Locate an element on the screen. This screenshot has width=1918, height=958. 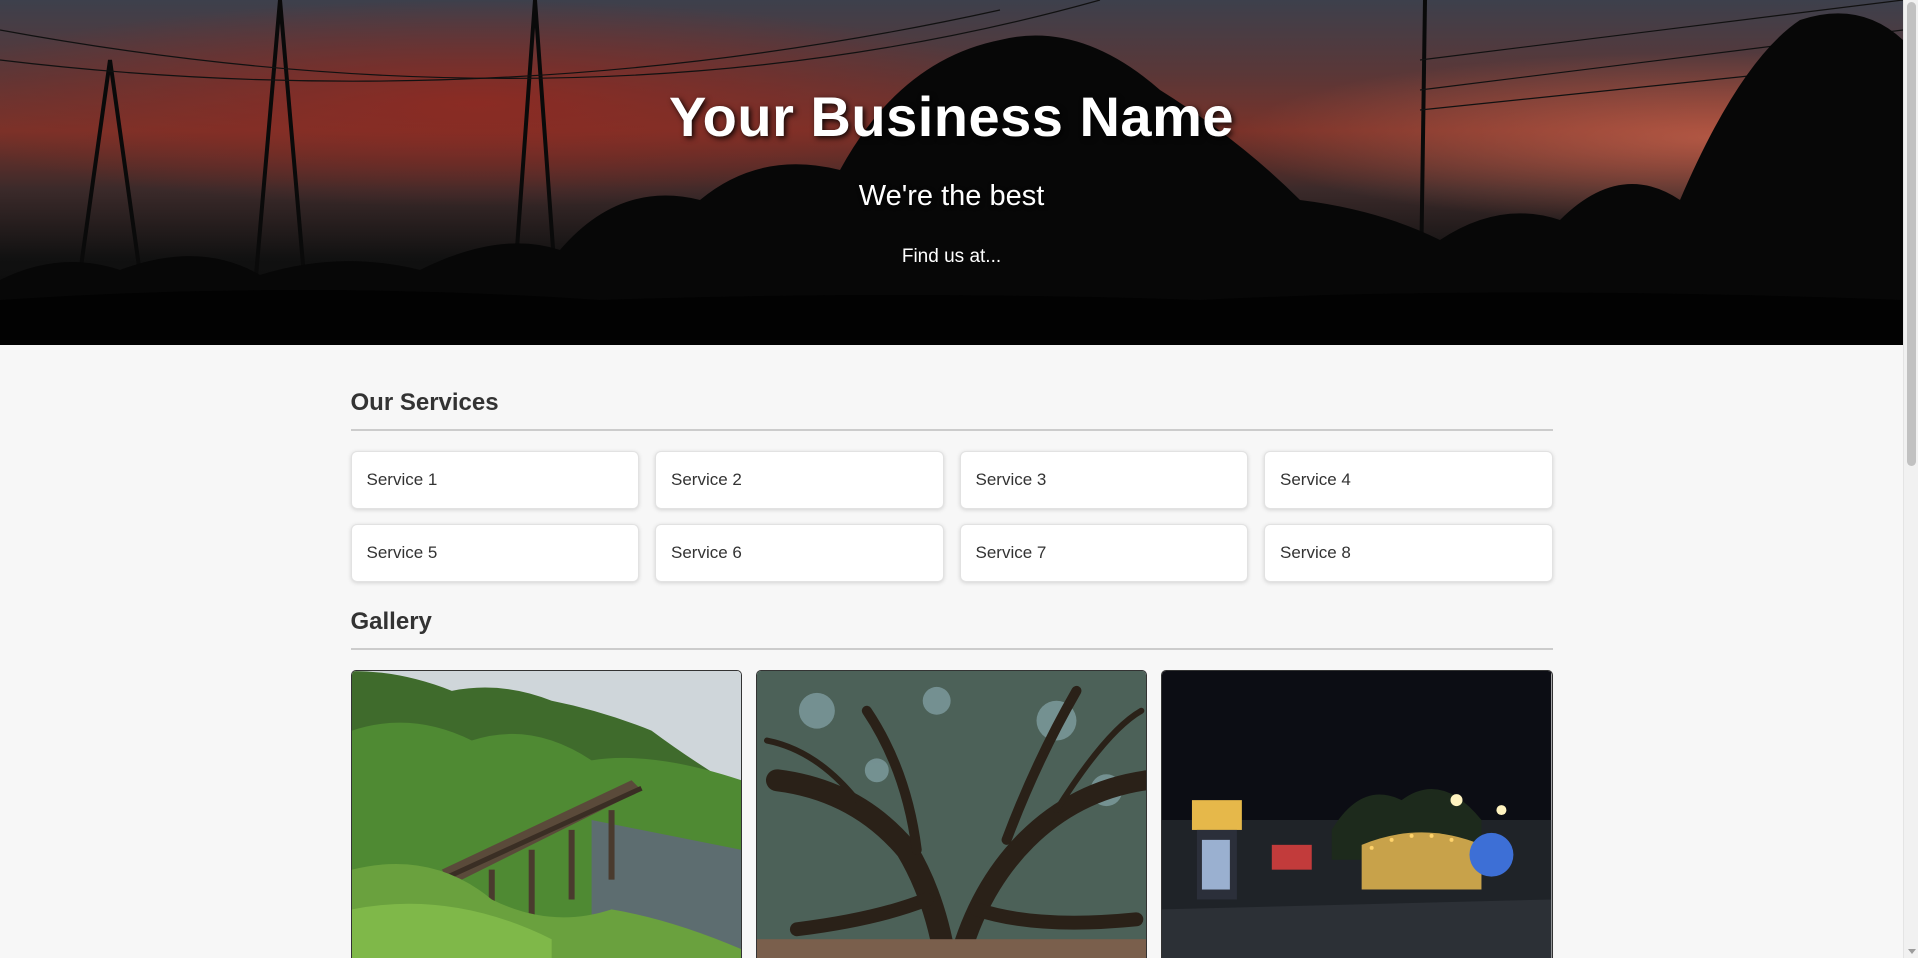
service-card: Service 6 is located at coordinates (799, 553).